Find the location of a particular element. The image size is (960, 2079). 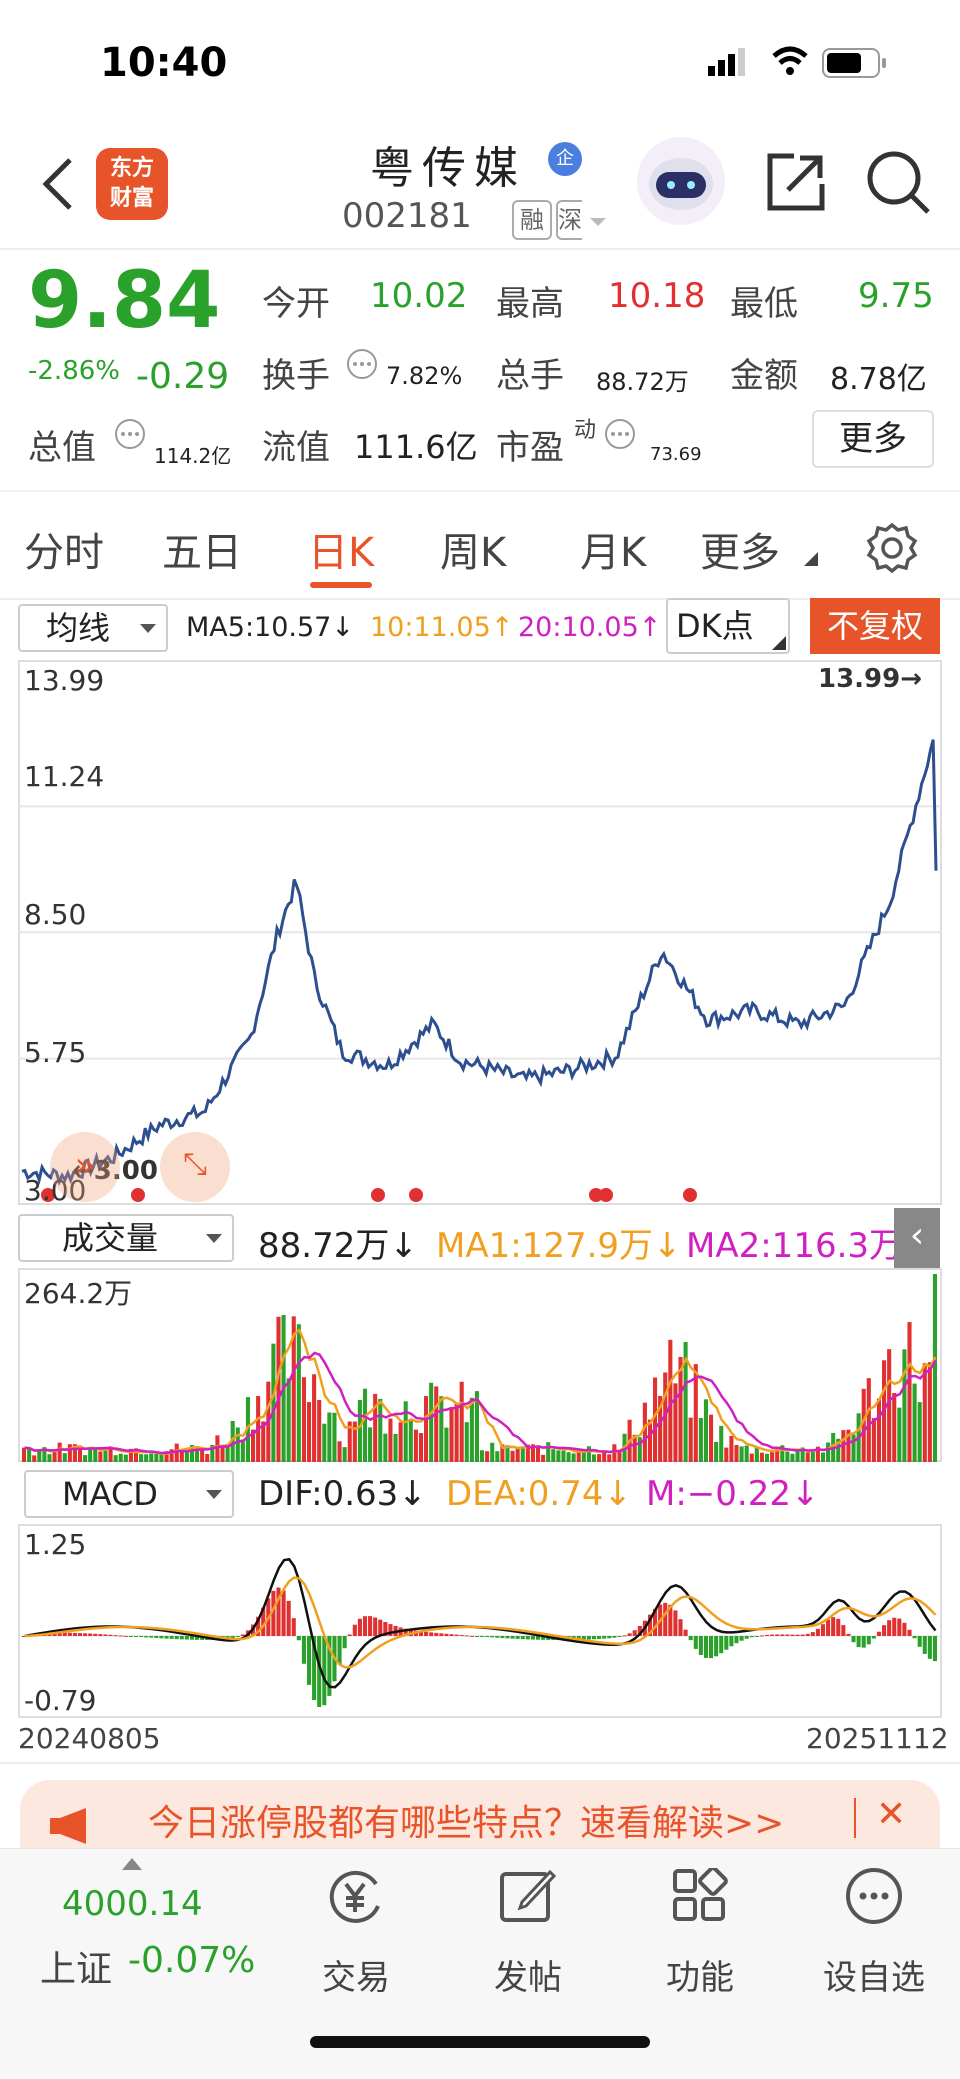

stock-code: 002181 is located at coordinates (407, 216).